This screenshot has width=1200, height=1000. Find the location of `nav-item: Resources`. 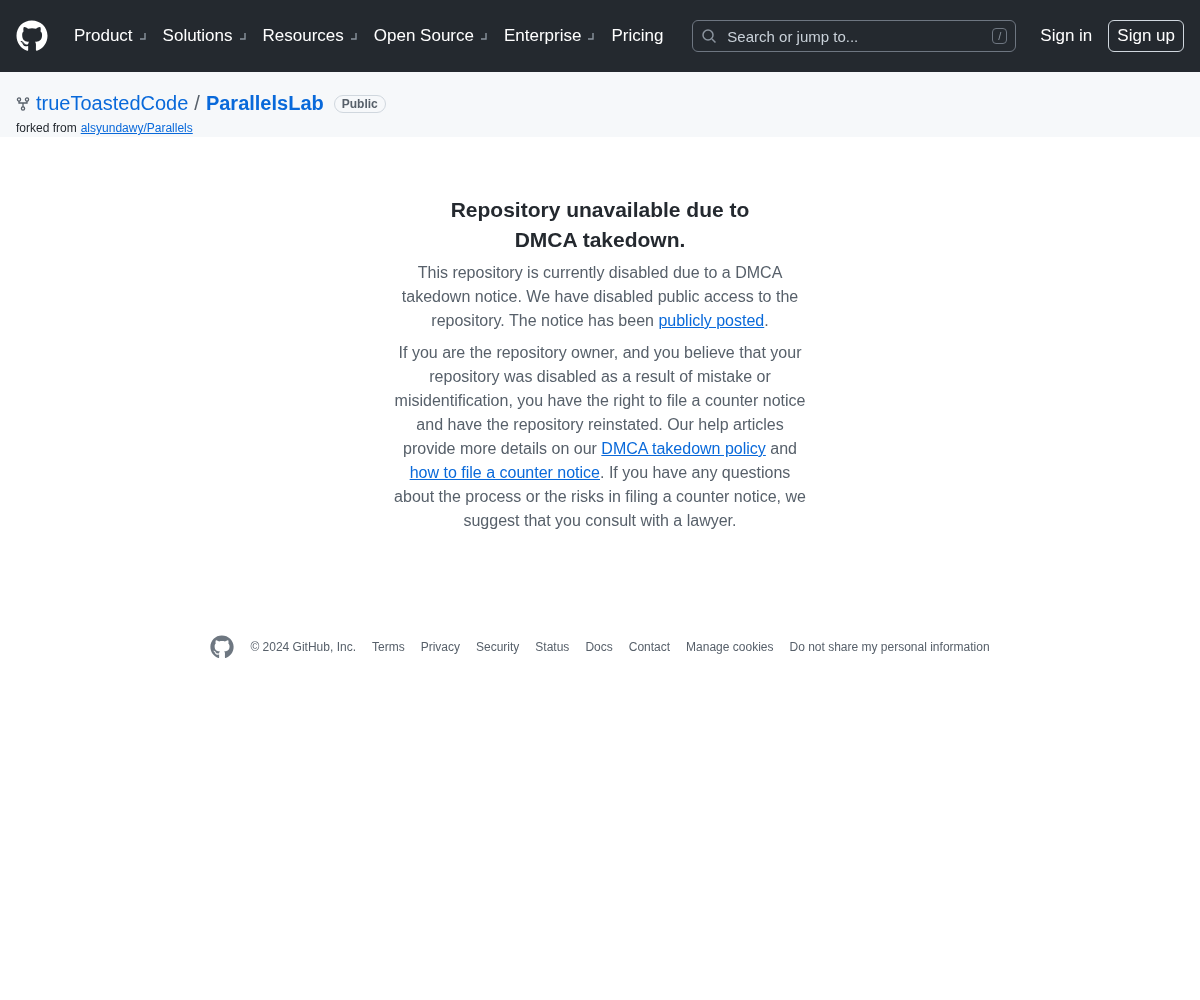

nav-item: Resources is located at coordinates (310, 36).